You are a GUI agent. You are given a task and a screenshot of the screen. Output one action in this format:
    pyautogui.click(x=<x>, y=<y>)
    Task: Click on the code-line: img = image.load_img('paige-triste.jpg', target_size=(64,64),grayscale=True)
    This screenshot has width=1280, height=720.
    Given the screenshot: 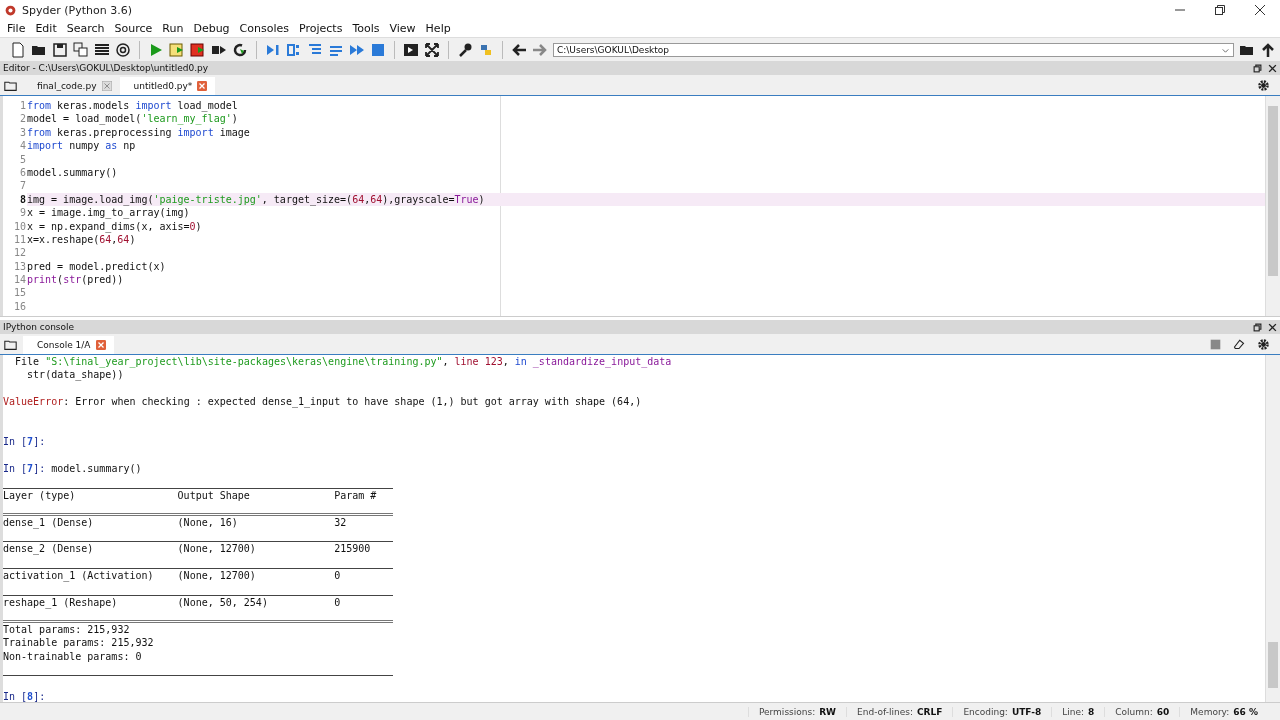 What is the action you would take?
    pyautogui.click(x=256, y=199)
    